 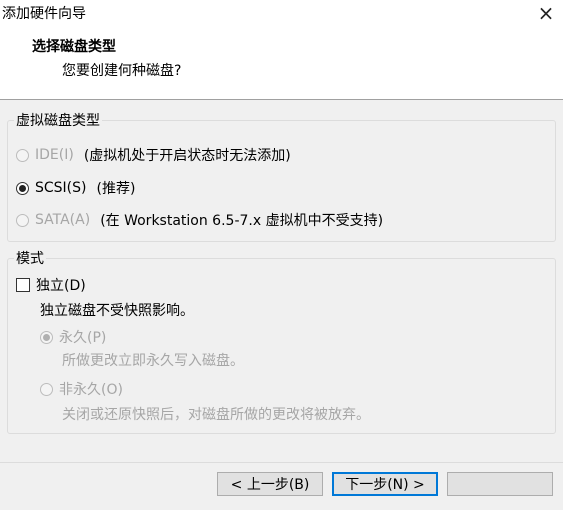 What do you see at coordinates (385, 484) in the screenshot?
I see `next-button: 下一步(N) >` at bounding box center [385, 484].